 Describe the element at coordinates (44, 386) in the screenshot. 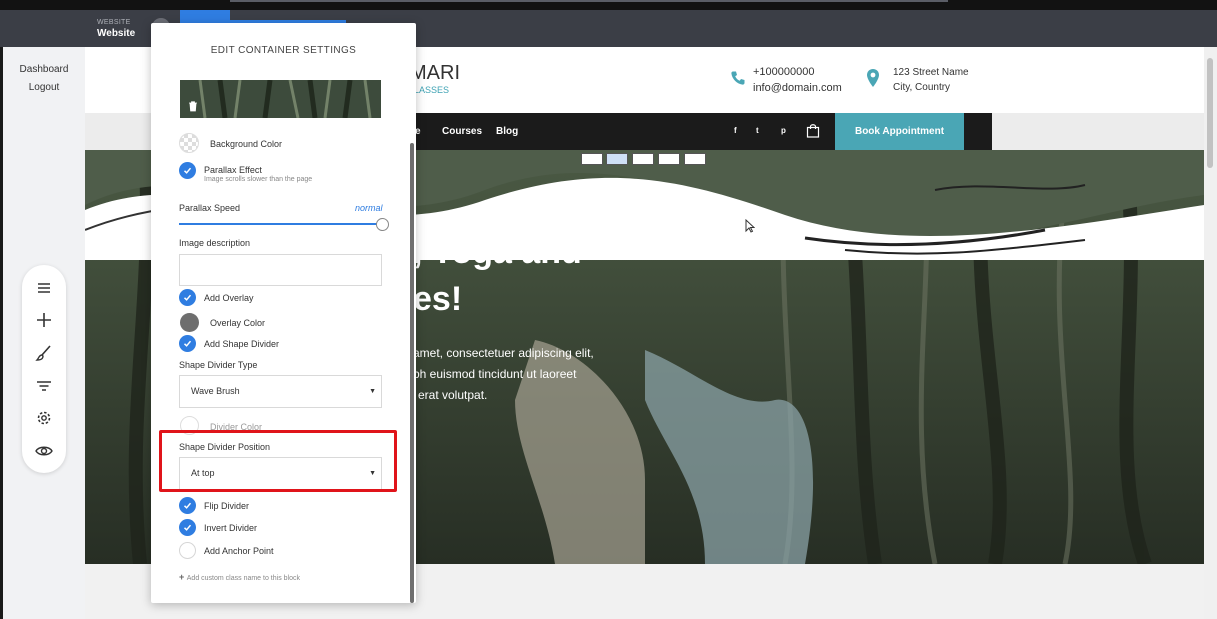

I see `filter-icon` at that location.